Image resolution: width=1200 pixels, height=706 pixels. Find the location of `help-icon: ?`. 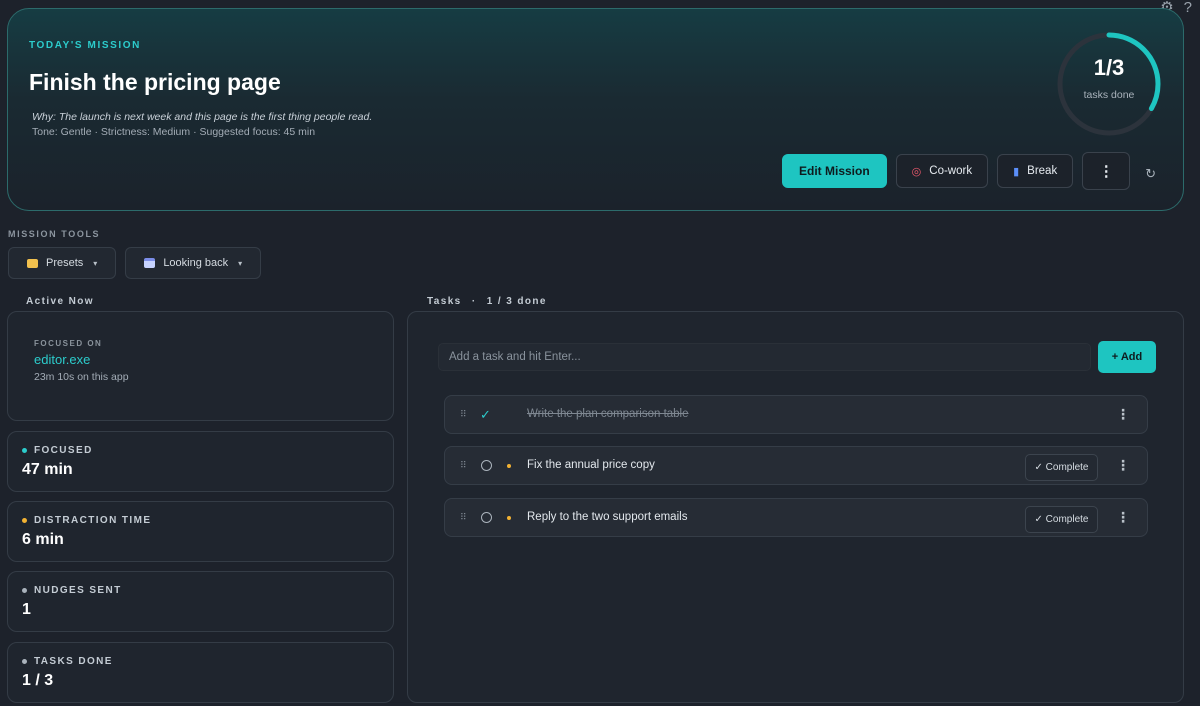

help-icon: ? is located at coordinates (1188, 7).